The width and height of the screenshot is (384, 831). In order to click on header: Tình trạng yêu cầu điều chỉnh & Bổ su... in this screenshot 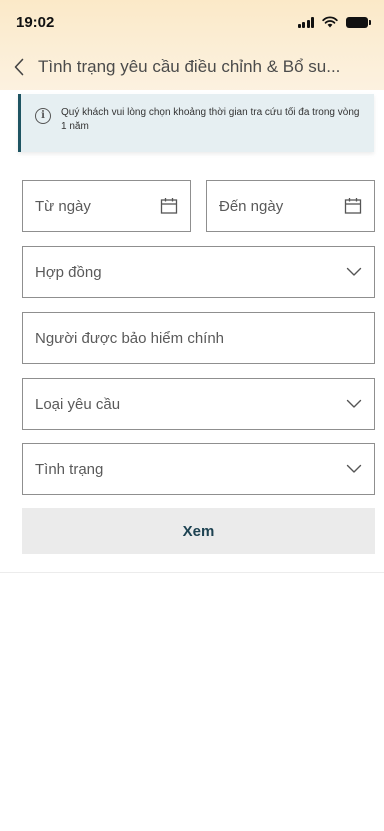, I will do `click(192, 67)`.